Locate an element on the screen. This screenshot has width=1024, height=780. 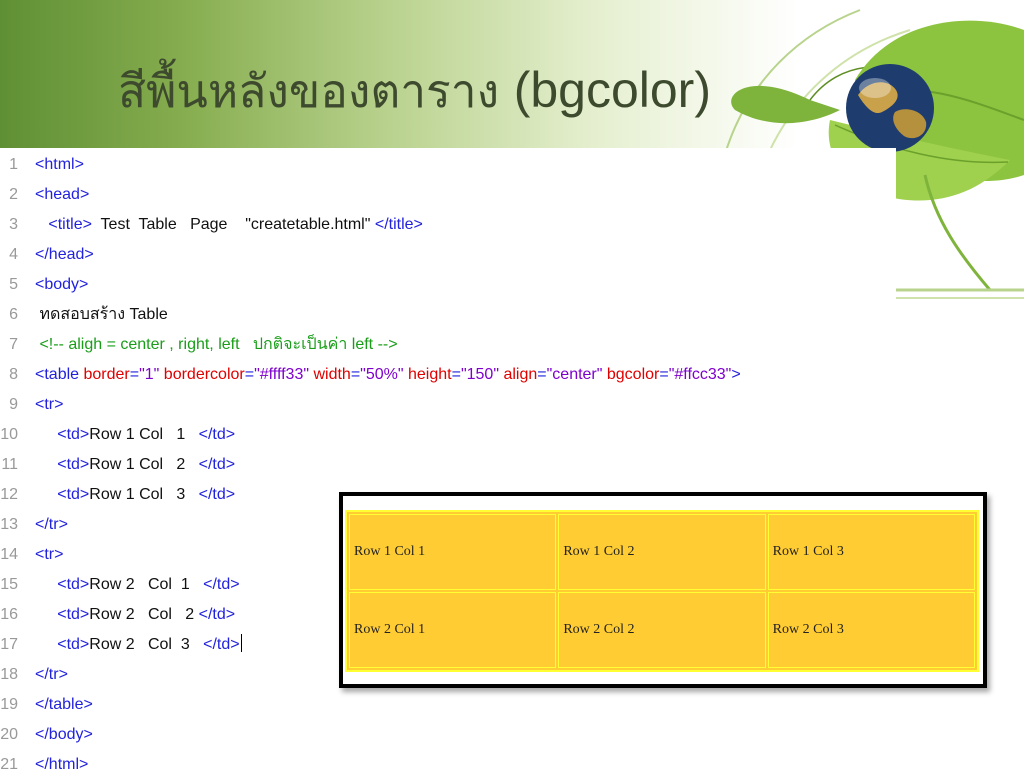
code-token: "#ffcc33" is located at coordinates (700, 374).